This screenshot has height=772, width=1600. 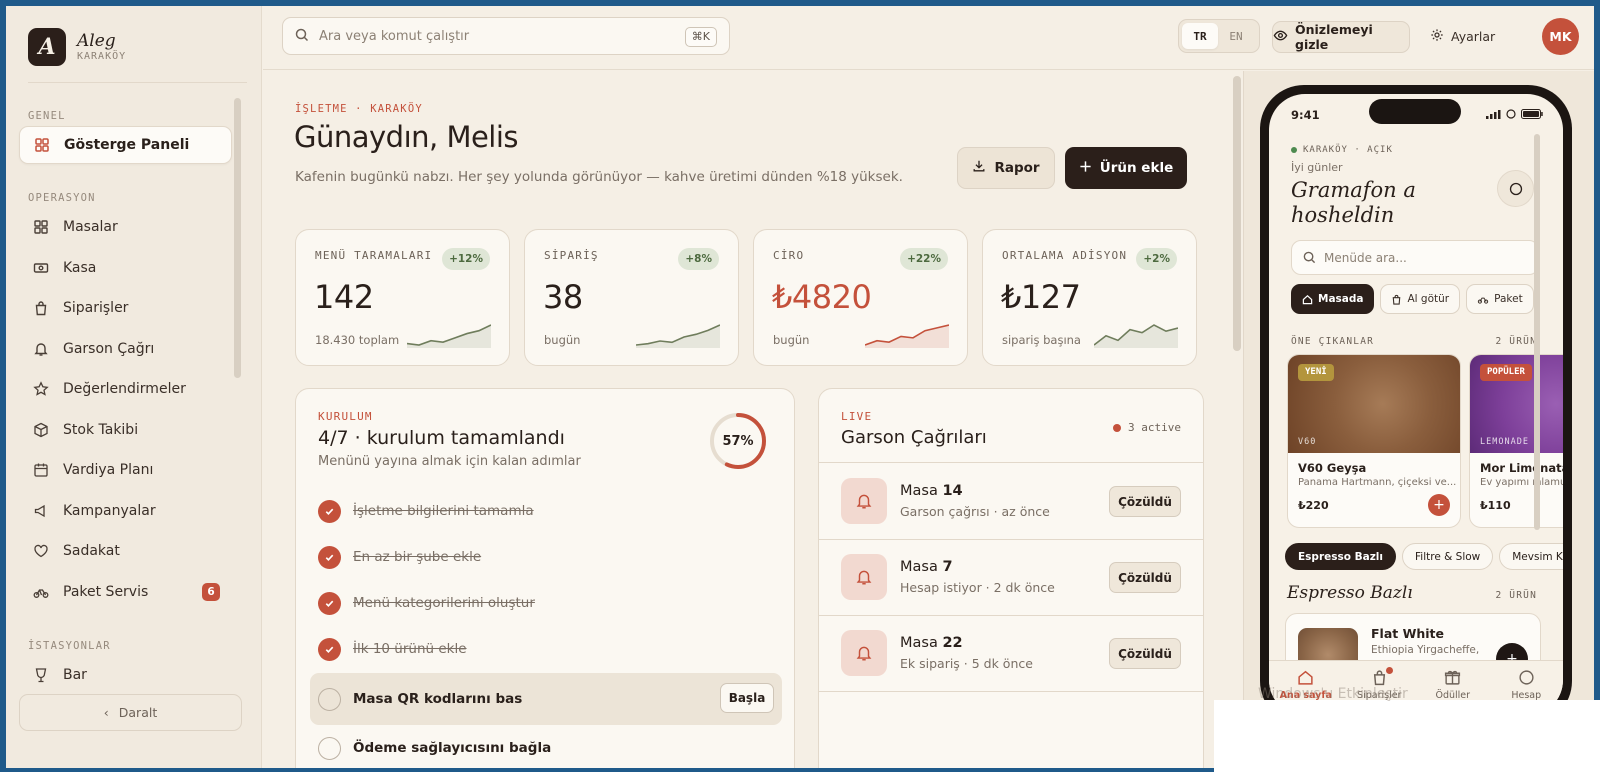 I want to click on phone-profile-button, so click(x=1515, y=188).